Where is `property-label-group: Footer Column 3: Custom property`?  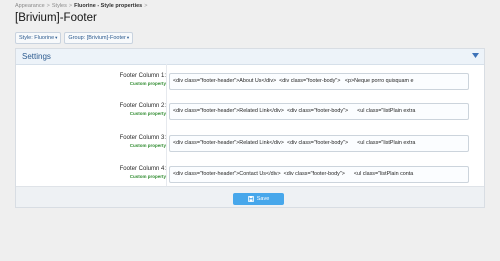 property-label-group: Footer Column 3: Custom property is located at coordinates (91, 141).